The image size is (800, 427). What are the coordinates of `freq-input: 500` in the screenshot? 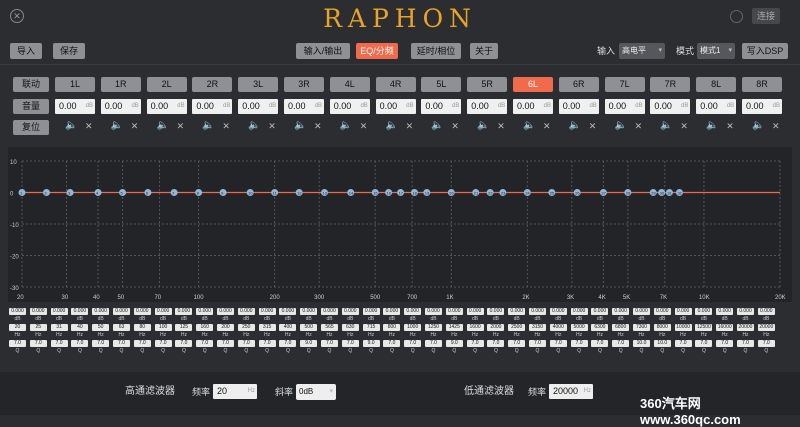 It's located at (309, 327).